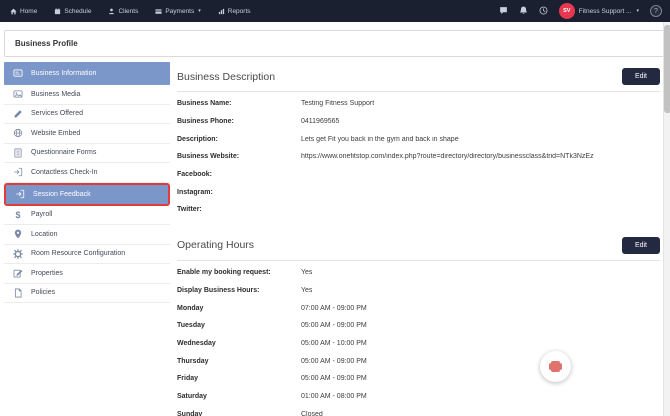 The height and width of the screenshot is (416, 670). I want to click on field-label: Sunday, so click(190, 413).